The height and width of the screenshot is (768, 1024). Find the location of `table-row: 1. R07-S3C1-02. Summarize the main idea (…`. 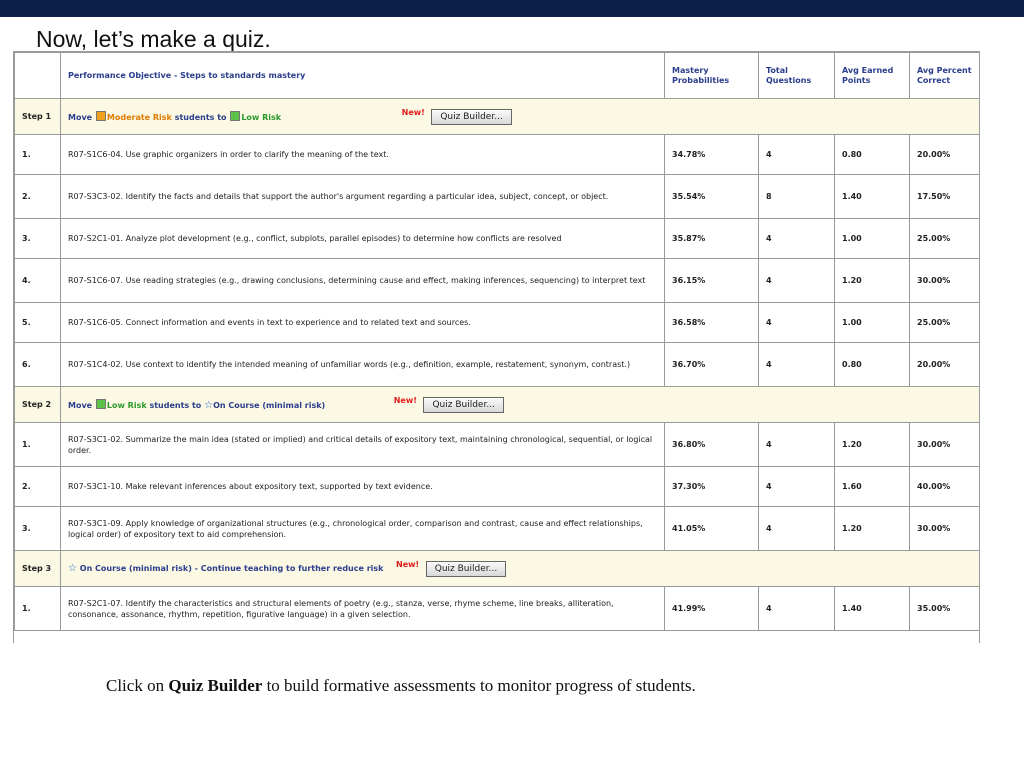

table-row: 1. R07-S3C1-02. Summarize the main idea (… is located at coordinates (496, 444).